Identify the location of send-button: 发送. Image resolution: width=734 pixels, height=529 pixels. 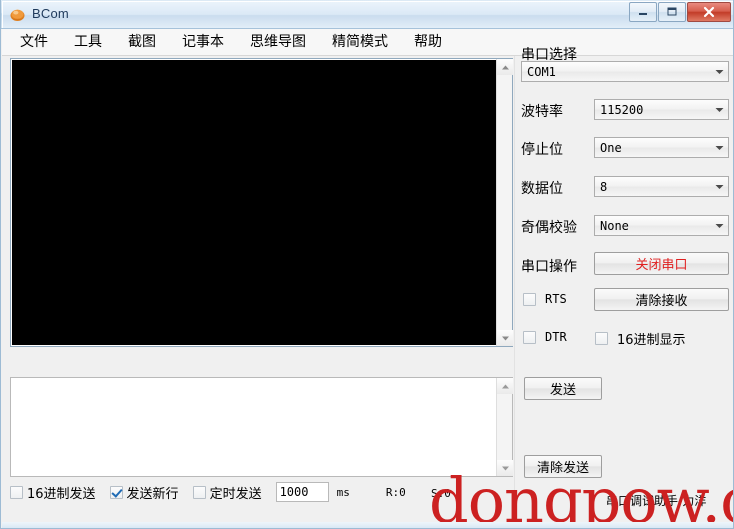
(563, 388).